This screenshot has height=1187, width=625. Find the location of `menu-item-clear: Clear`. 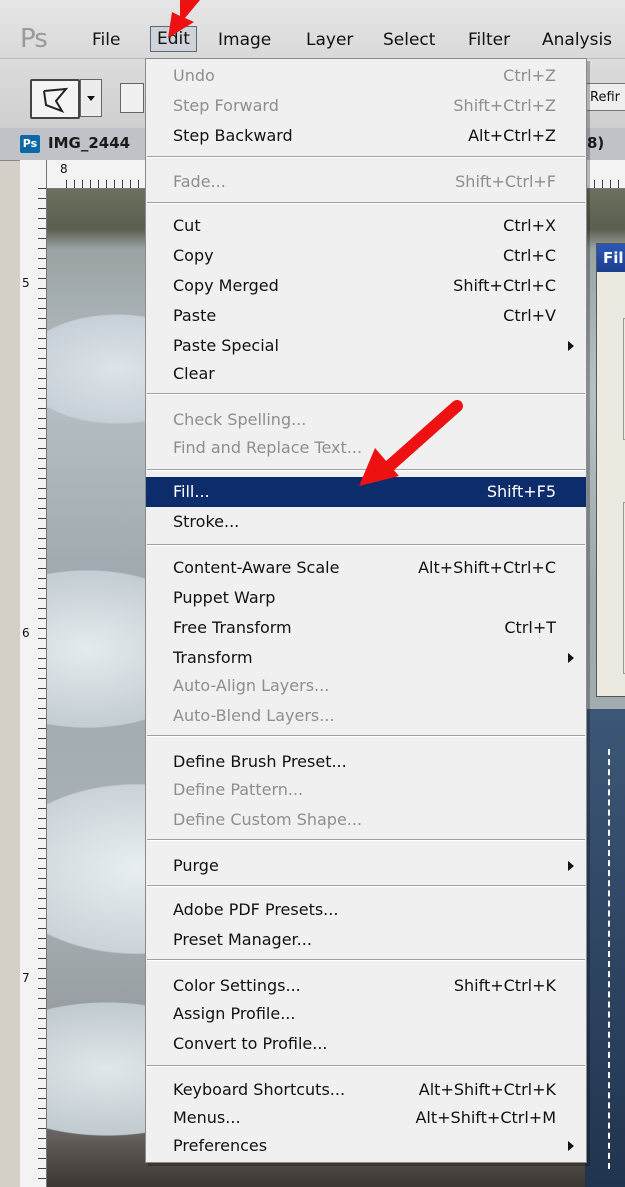

menu-item-clear: Clear is located at coordinates (366, 374).